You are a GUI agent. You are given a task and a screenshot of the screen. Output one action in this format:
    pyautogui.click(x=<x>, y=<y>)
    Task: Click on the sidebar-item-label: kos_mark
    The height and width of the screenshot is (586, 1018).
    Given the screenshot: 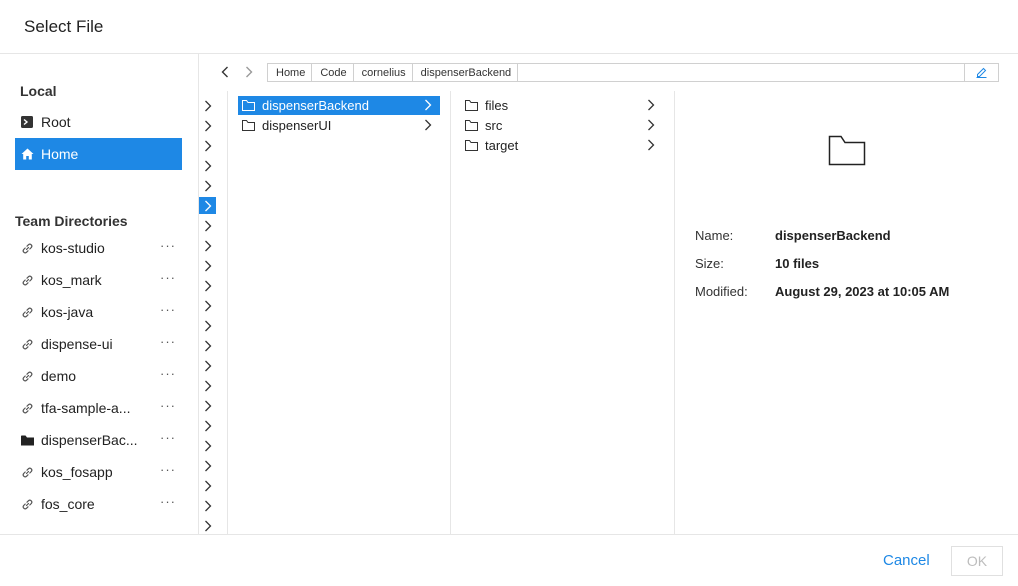 What is the action you would take?
    pyautogui.click(x=71, y=280)
    